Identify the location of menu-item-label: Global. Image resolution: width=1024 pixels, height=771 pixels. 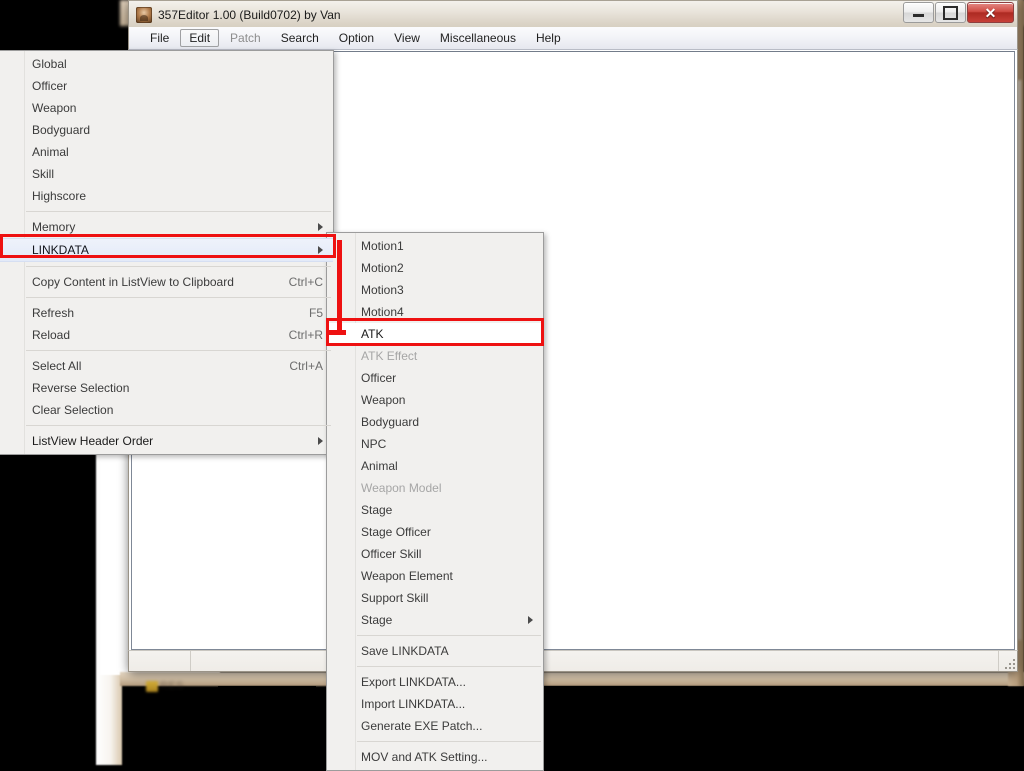
(49, 64).